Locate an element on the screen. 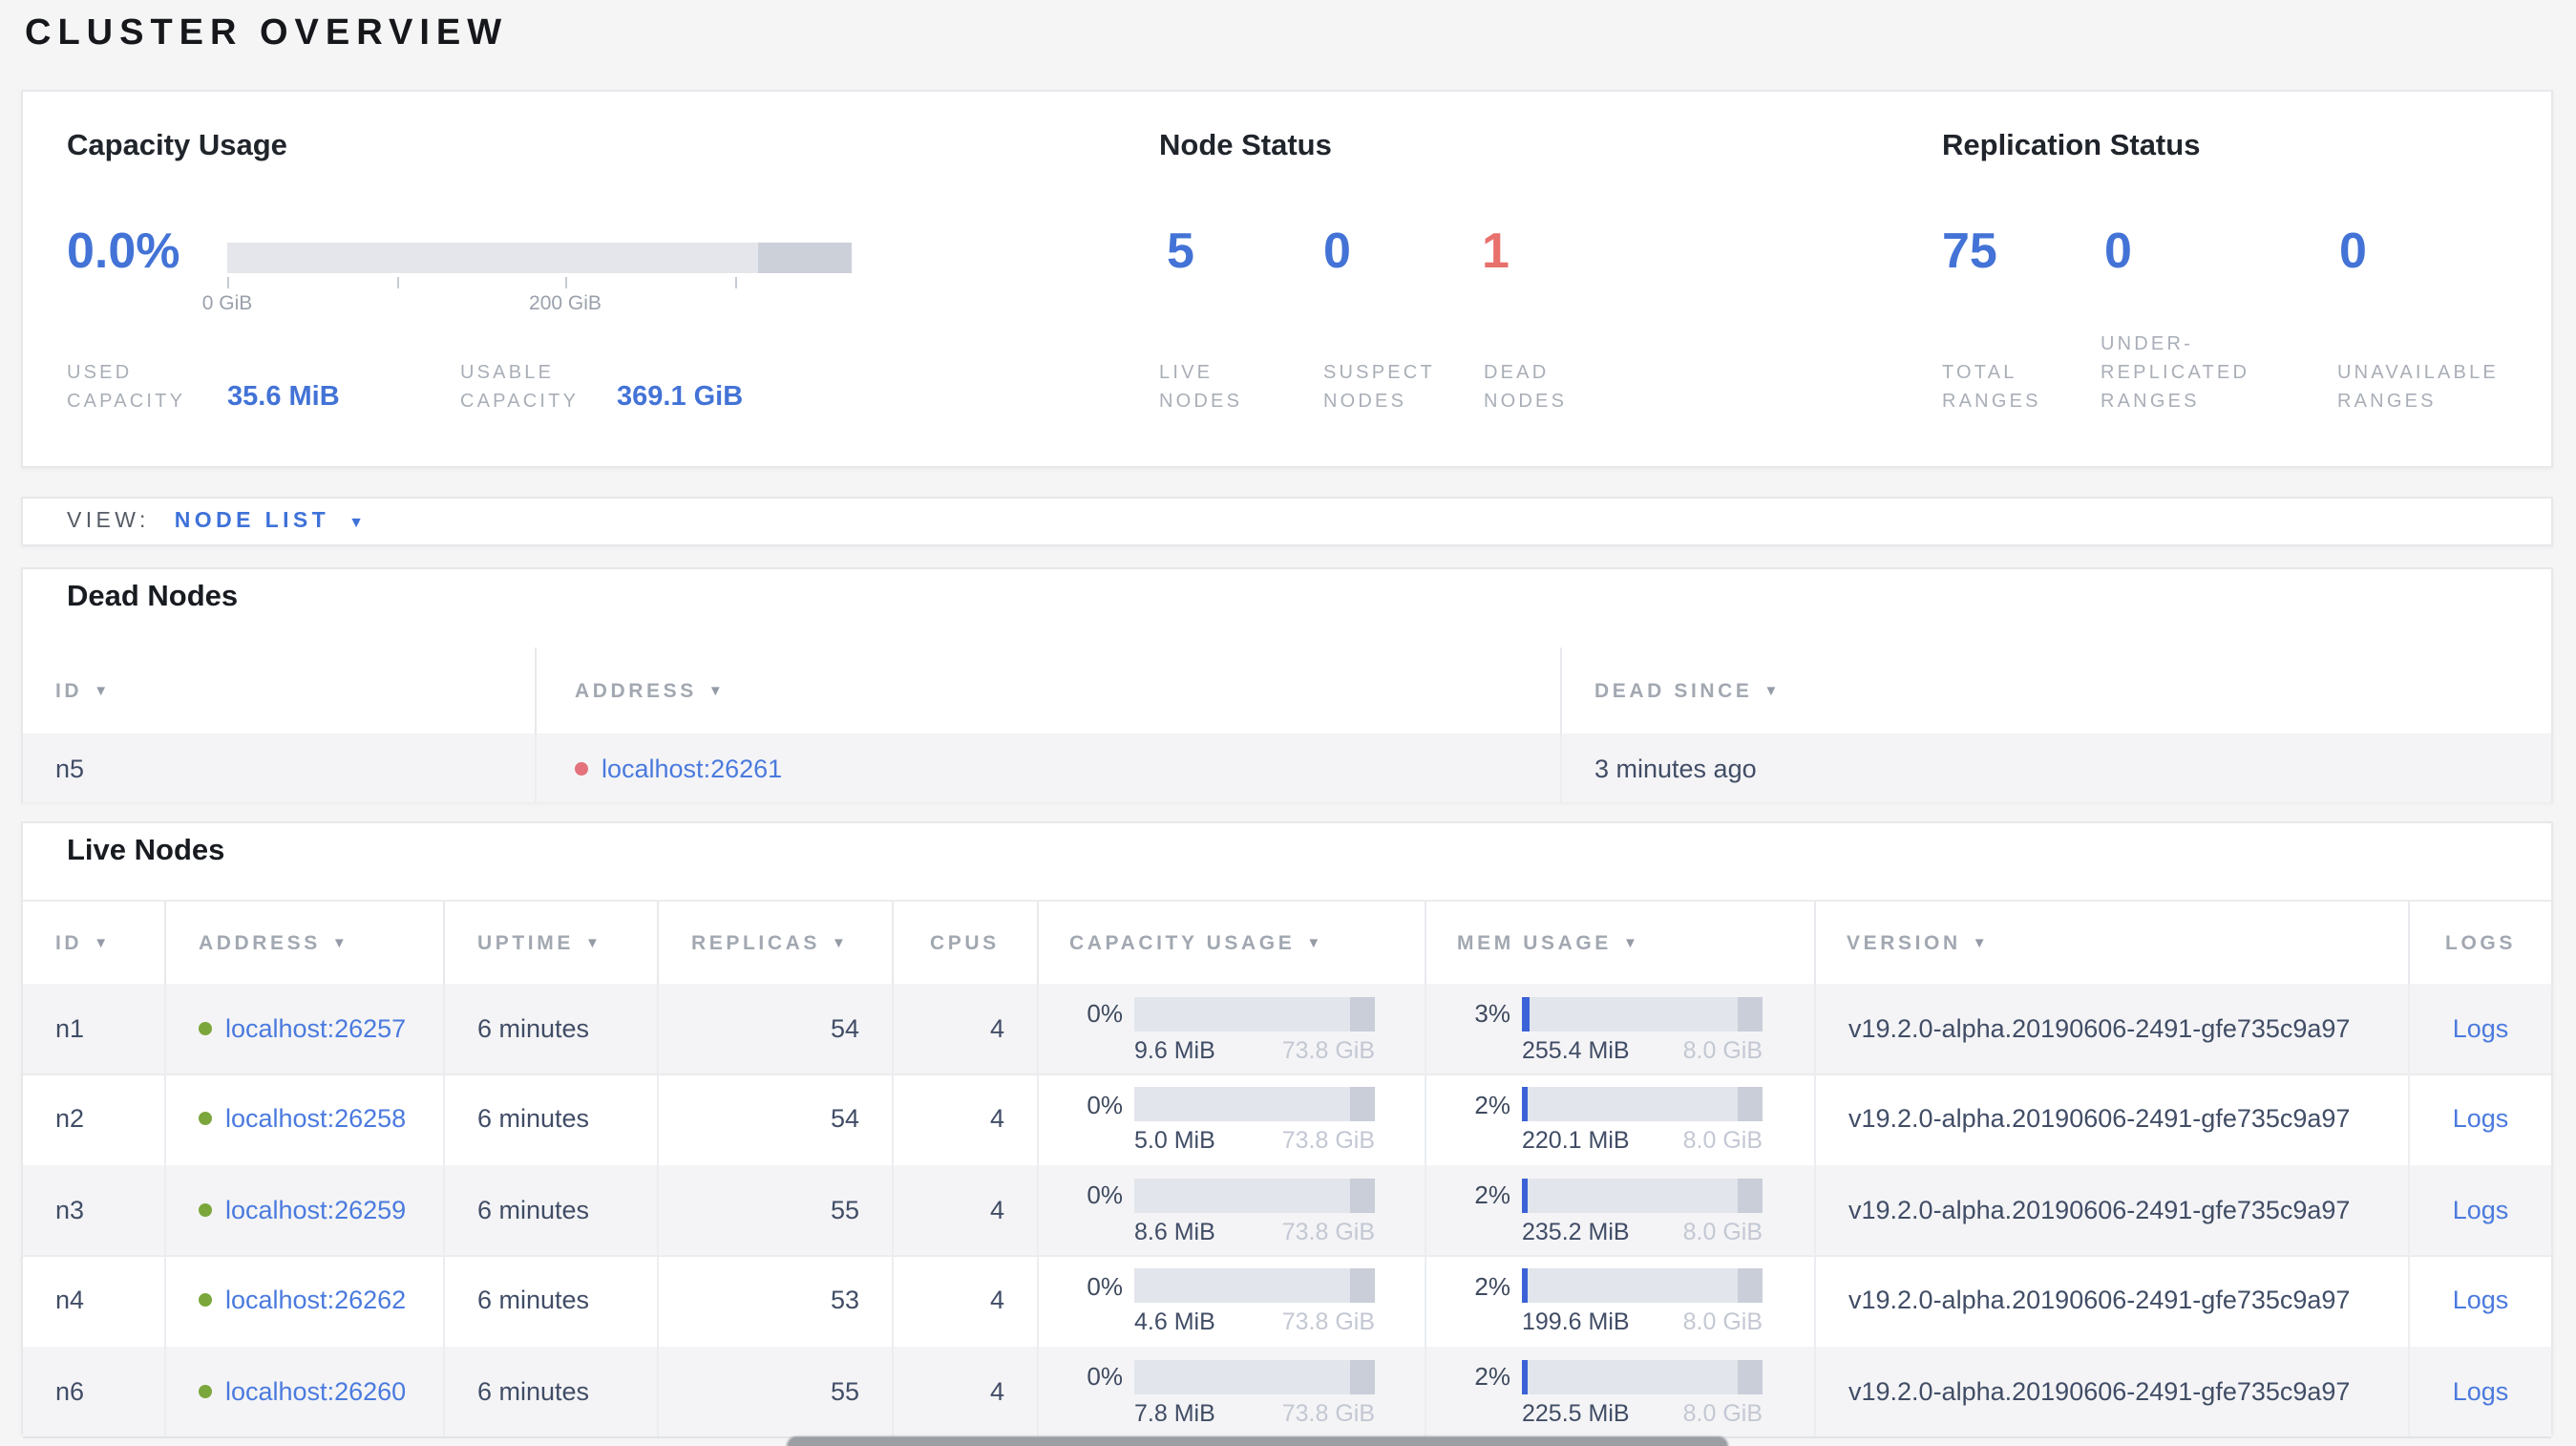  column-header-cpus: CPUS is located at coordinates (966, 943).